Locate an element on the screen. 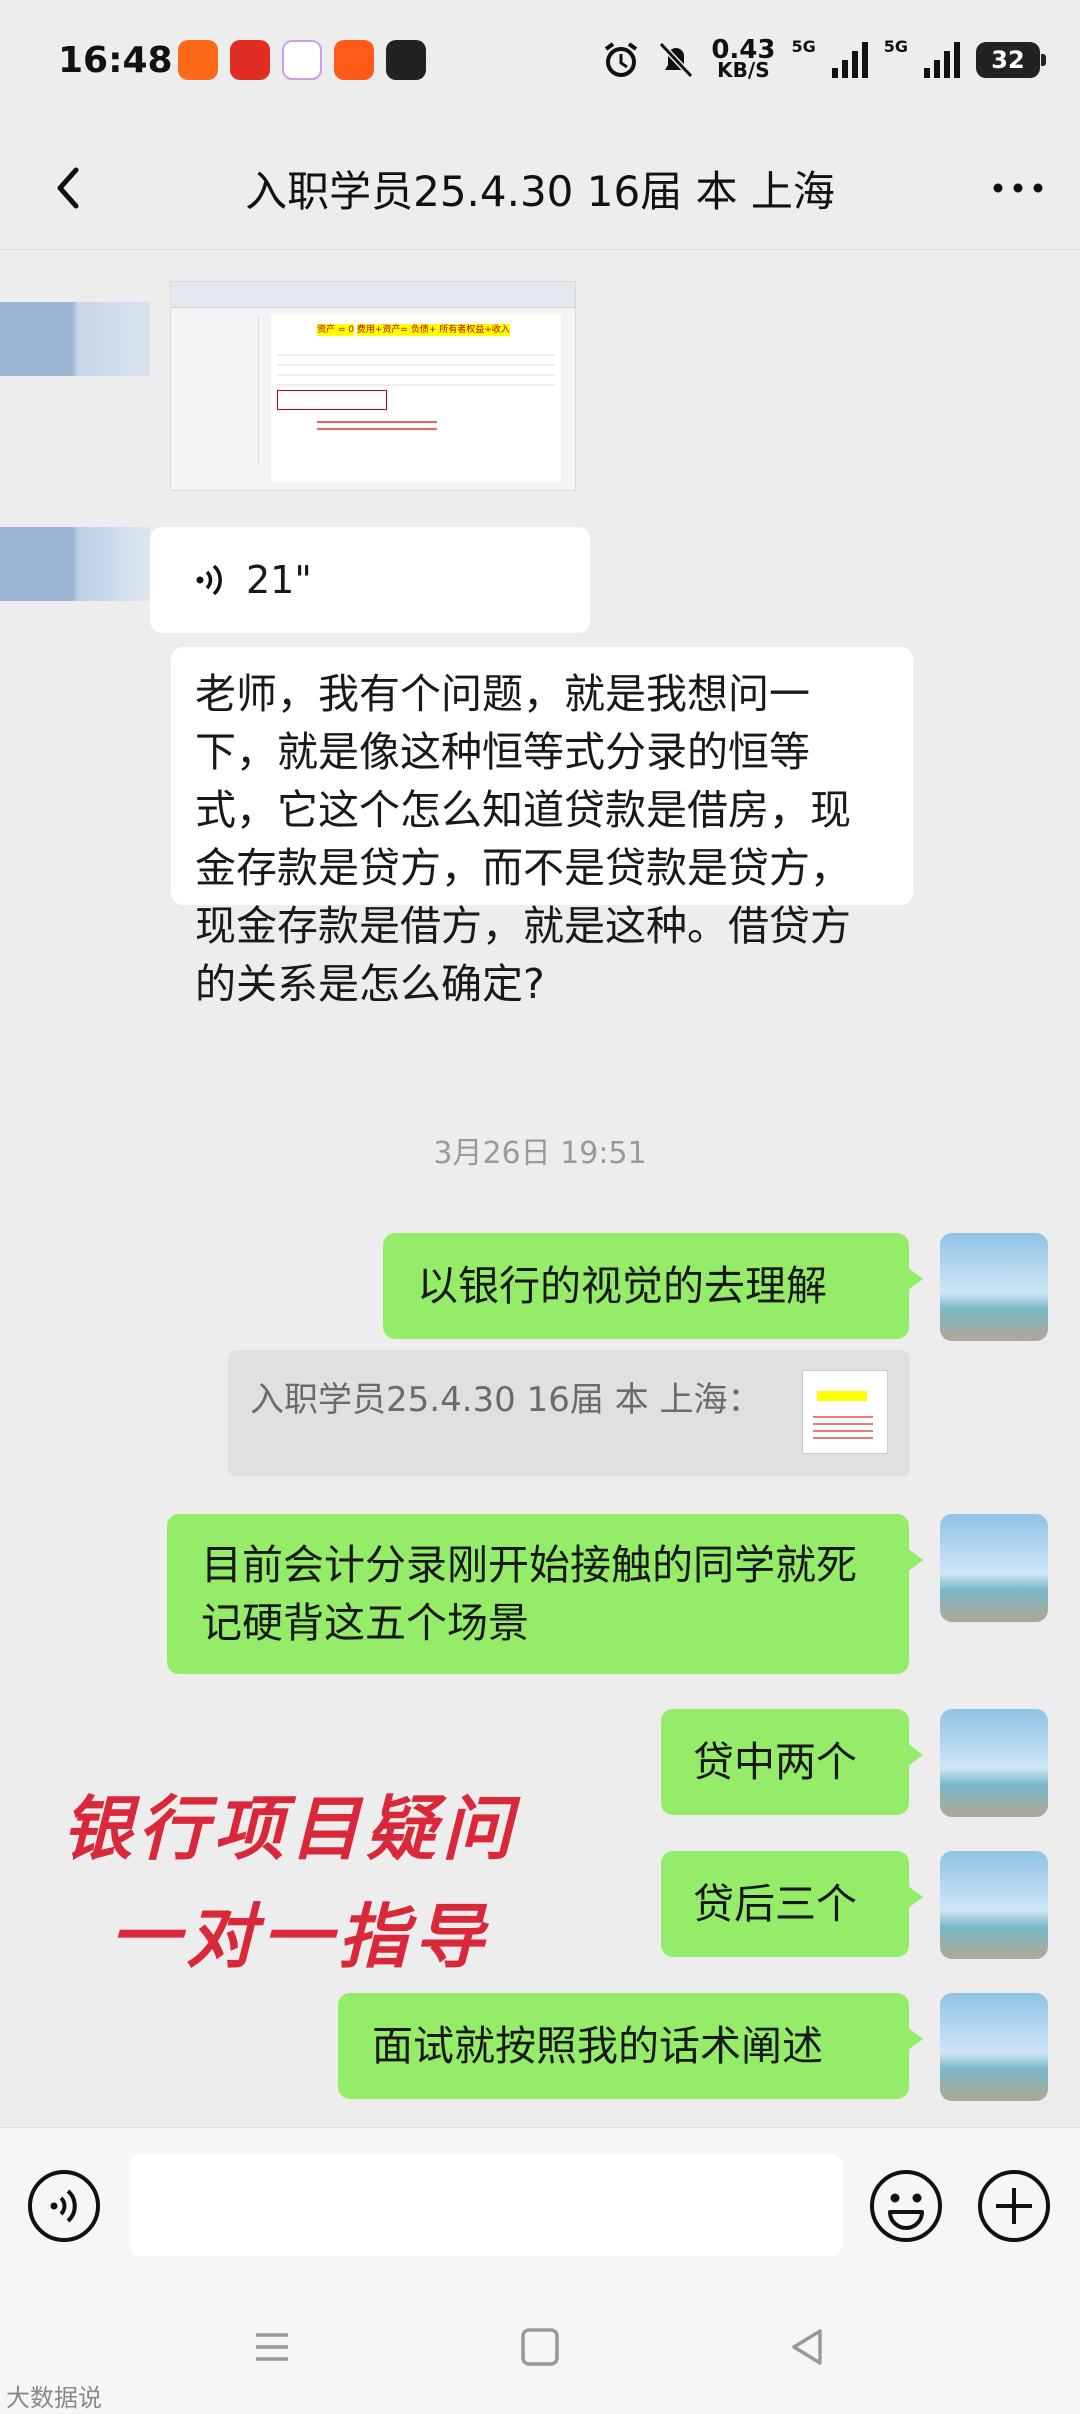 This screenshot has height=2414, width=1080. quote-image-thumb is located at coordinates (845, 1412).